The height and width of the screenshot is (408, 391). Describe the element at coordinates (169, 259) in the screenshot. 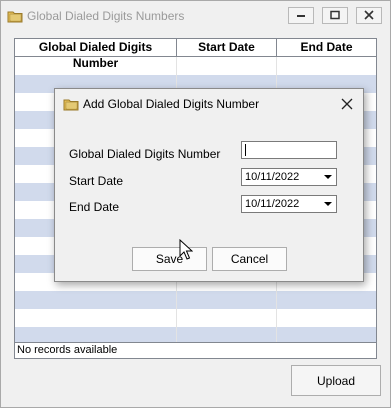

I see `save-button: Save` at that location.